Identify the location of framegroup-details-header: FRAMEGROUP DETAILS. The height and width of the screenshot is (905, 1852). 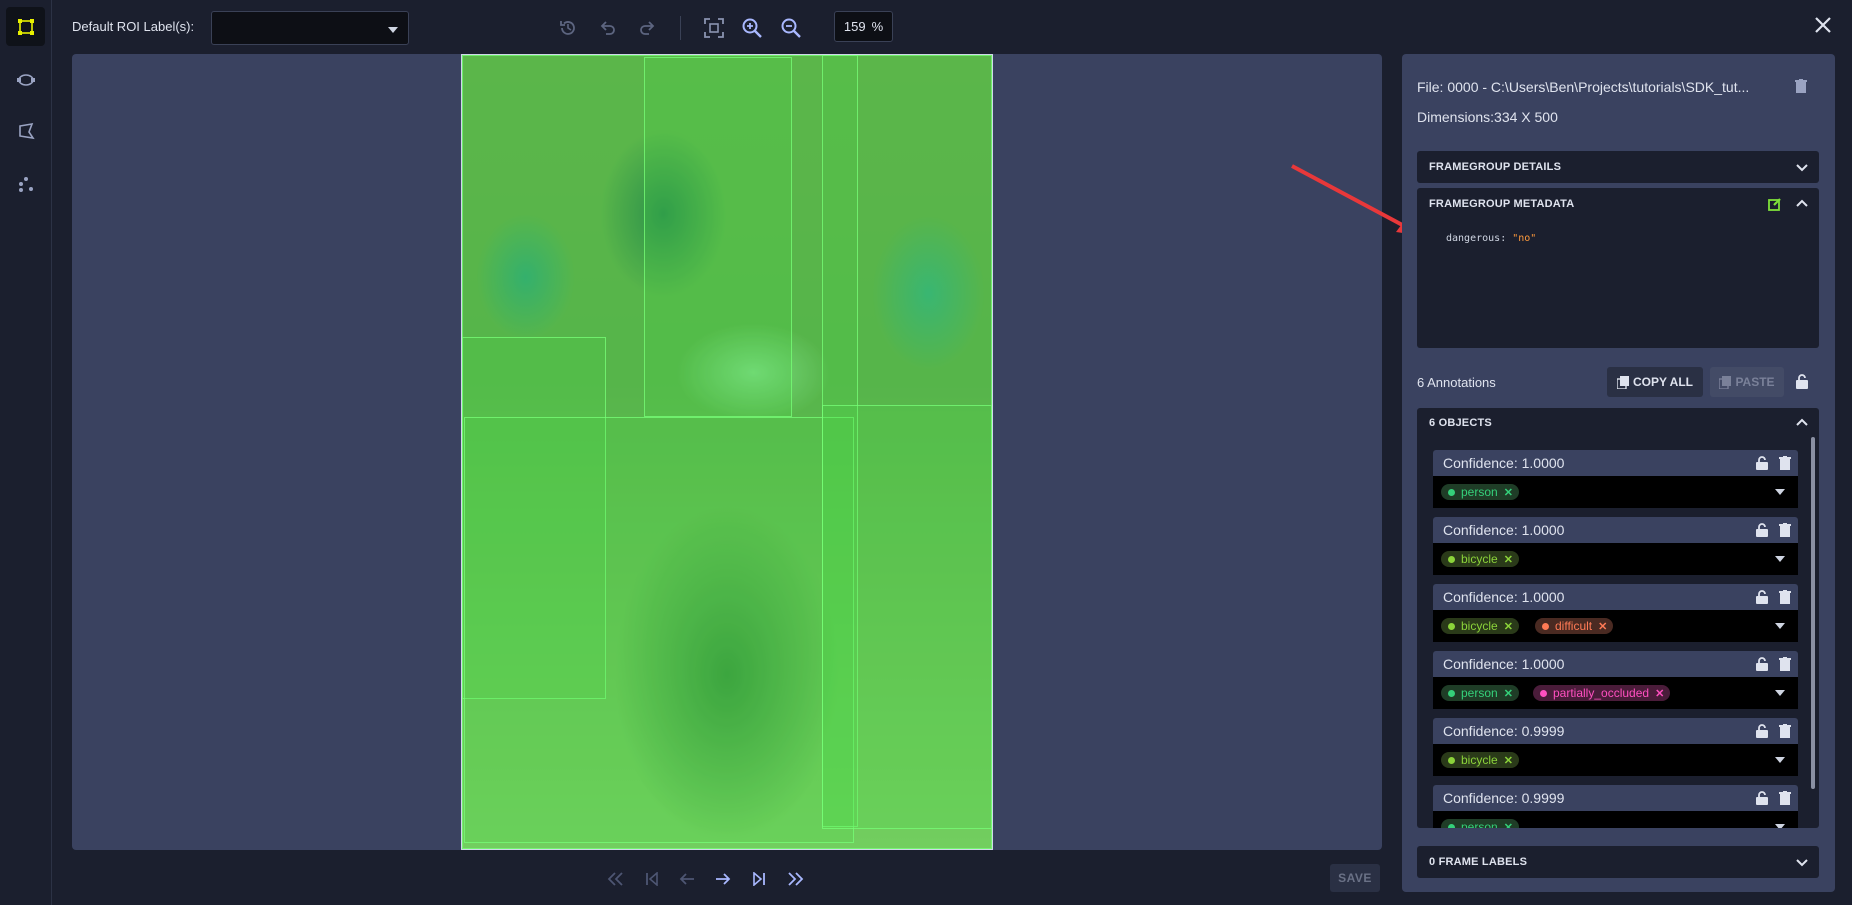
(1618, 167).